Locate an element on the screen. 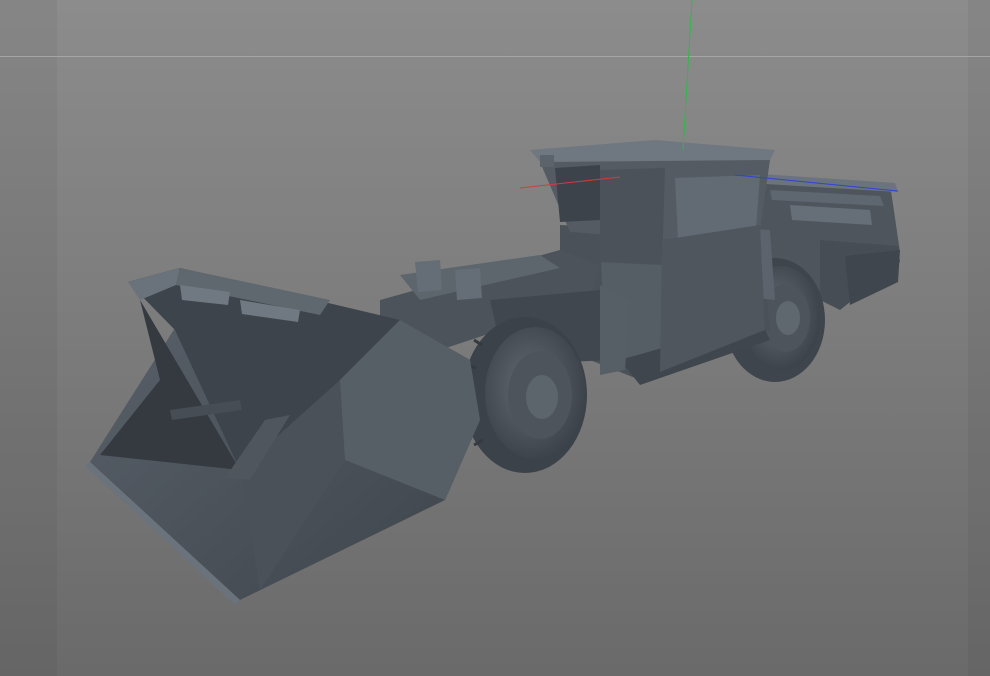 Image resolution: width=990 pixels, height=676 pixels. front-wheel is located at coordinates (525, 395).